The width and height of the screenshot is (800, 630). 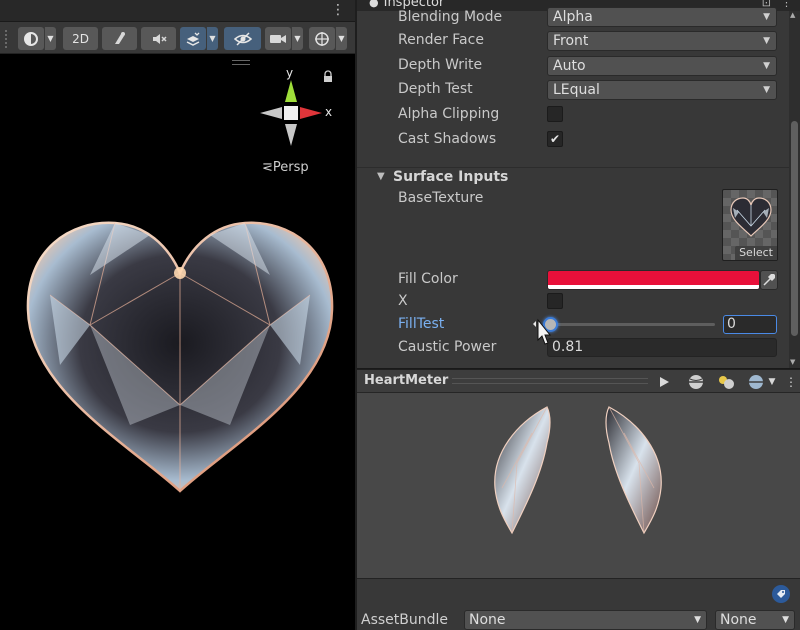 I want to click on persp-arrow-icon: ⋜, so click(x=267, y=167).